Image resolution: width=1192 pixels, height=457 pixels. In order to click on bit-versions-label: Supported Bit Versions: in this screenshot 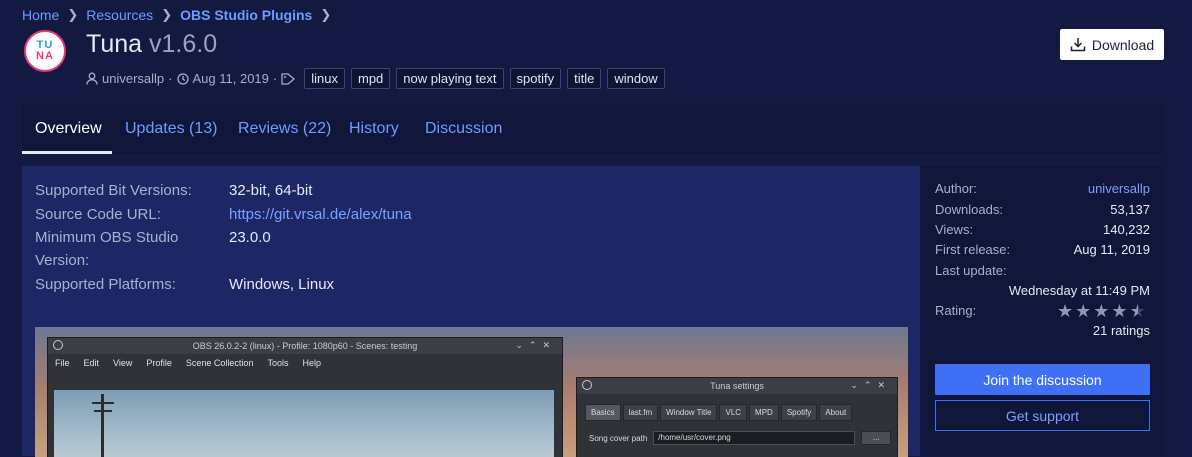, I will do `click(113, 190)`.